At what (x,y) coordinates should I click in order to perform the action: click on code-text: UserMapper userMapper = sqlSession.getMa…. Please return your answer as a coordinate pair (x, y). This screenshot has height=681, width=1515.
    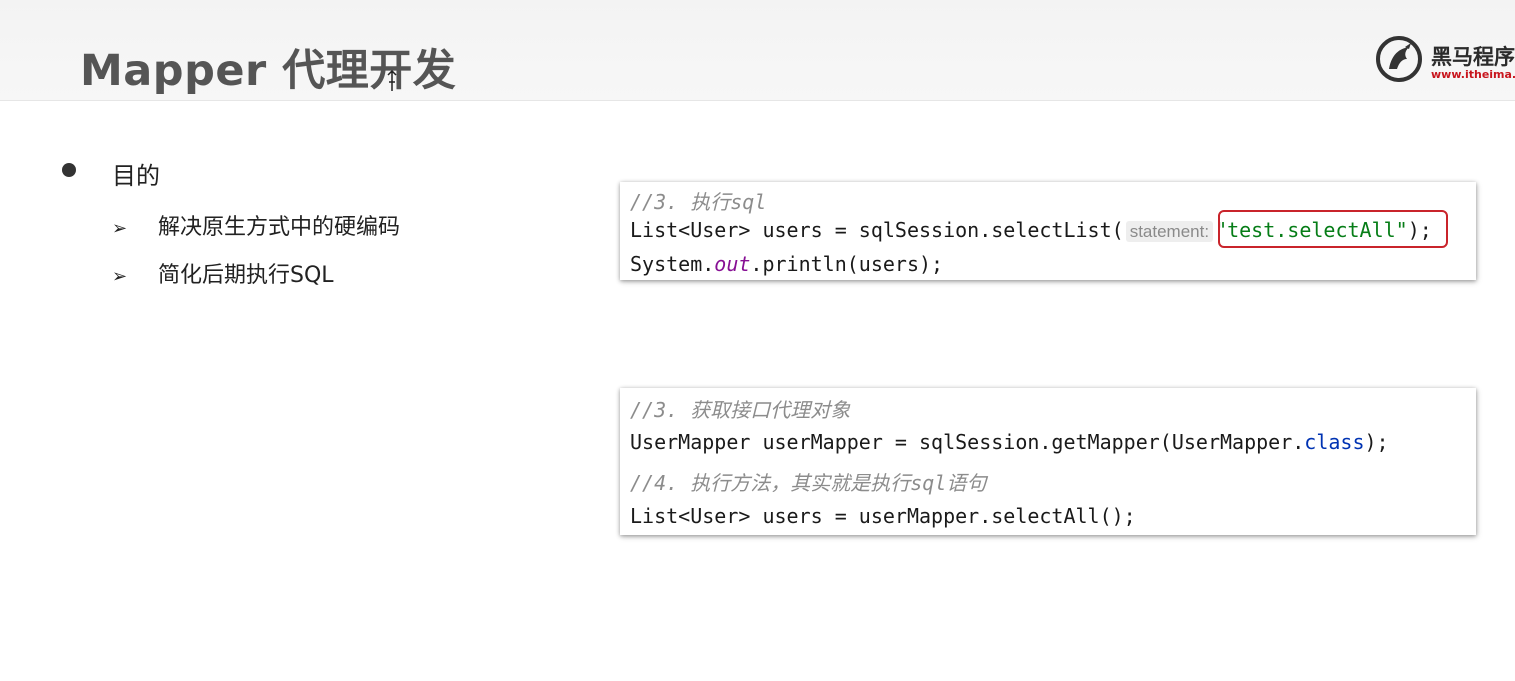
    Looking at the image, I should click on (967, 442).